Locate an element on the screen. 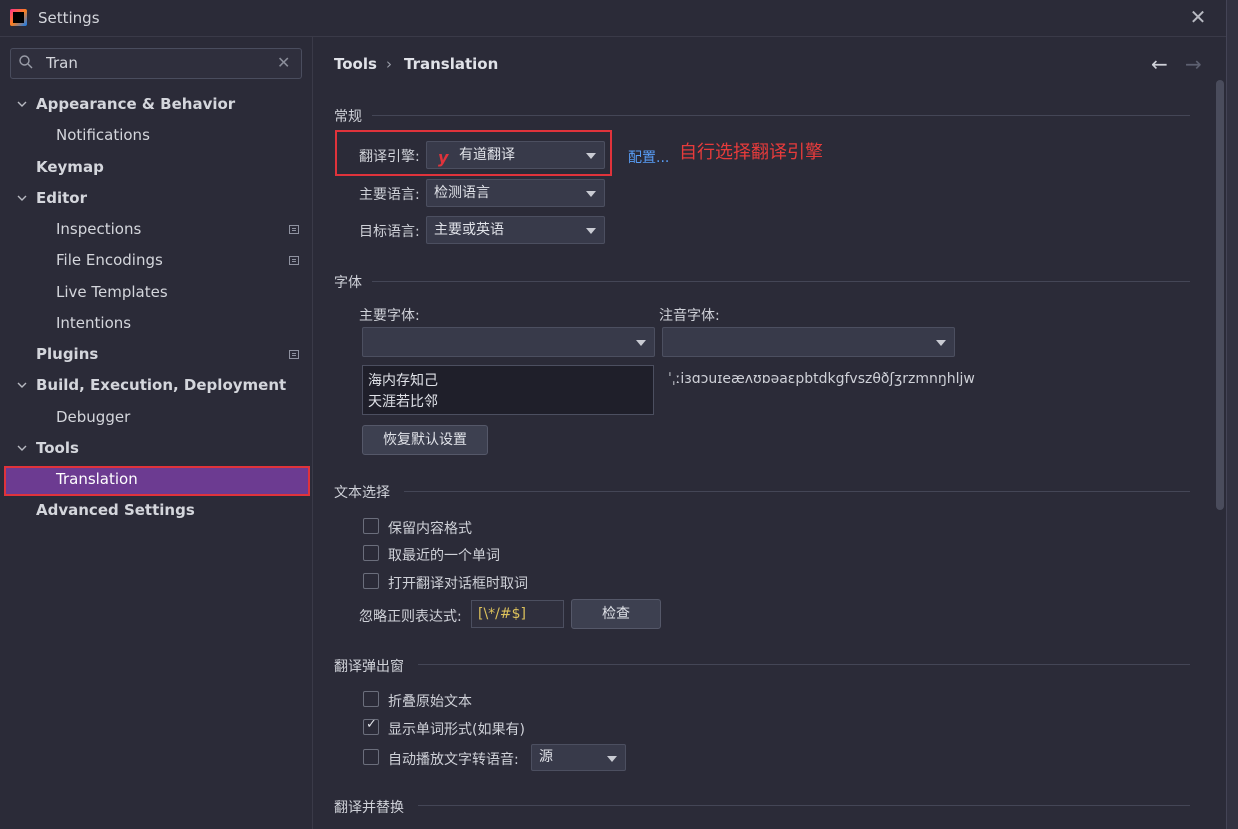  sidebar-item-tools: Tools is located at coordinates (57, 448).